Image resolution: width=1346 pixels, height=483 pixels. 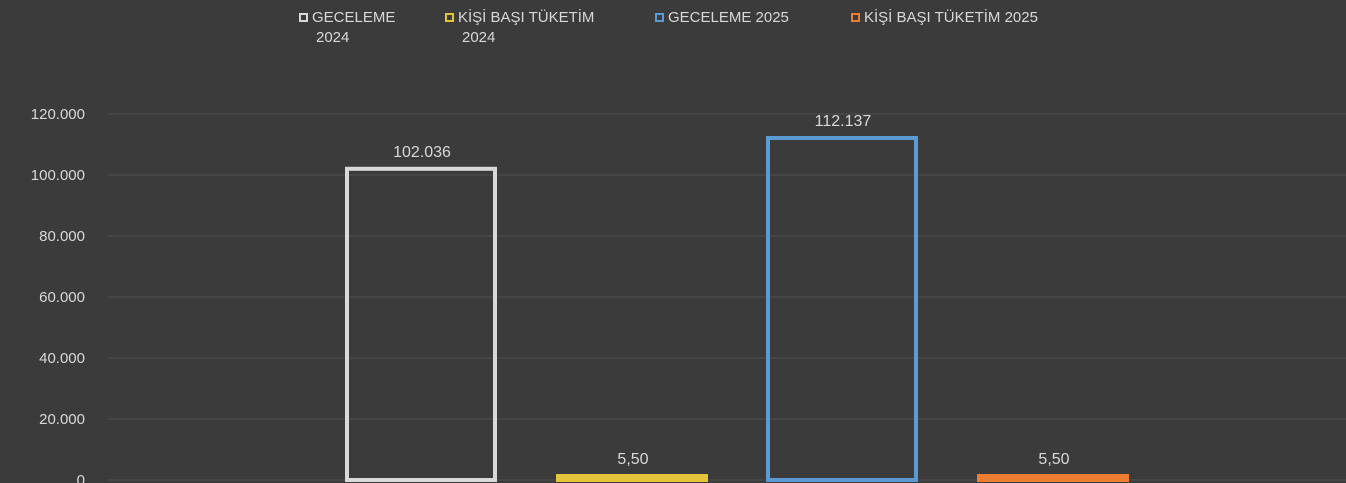 What do you see at coordinates (422, 152) in the screenshot?
I see `data-label-1: 102.036` at bounding box center [422, 152].